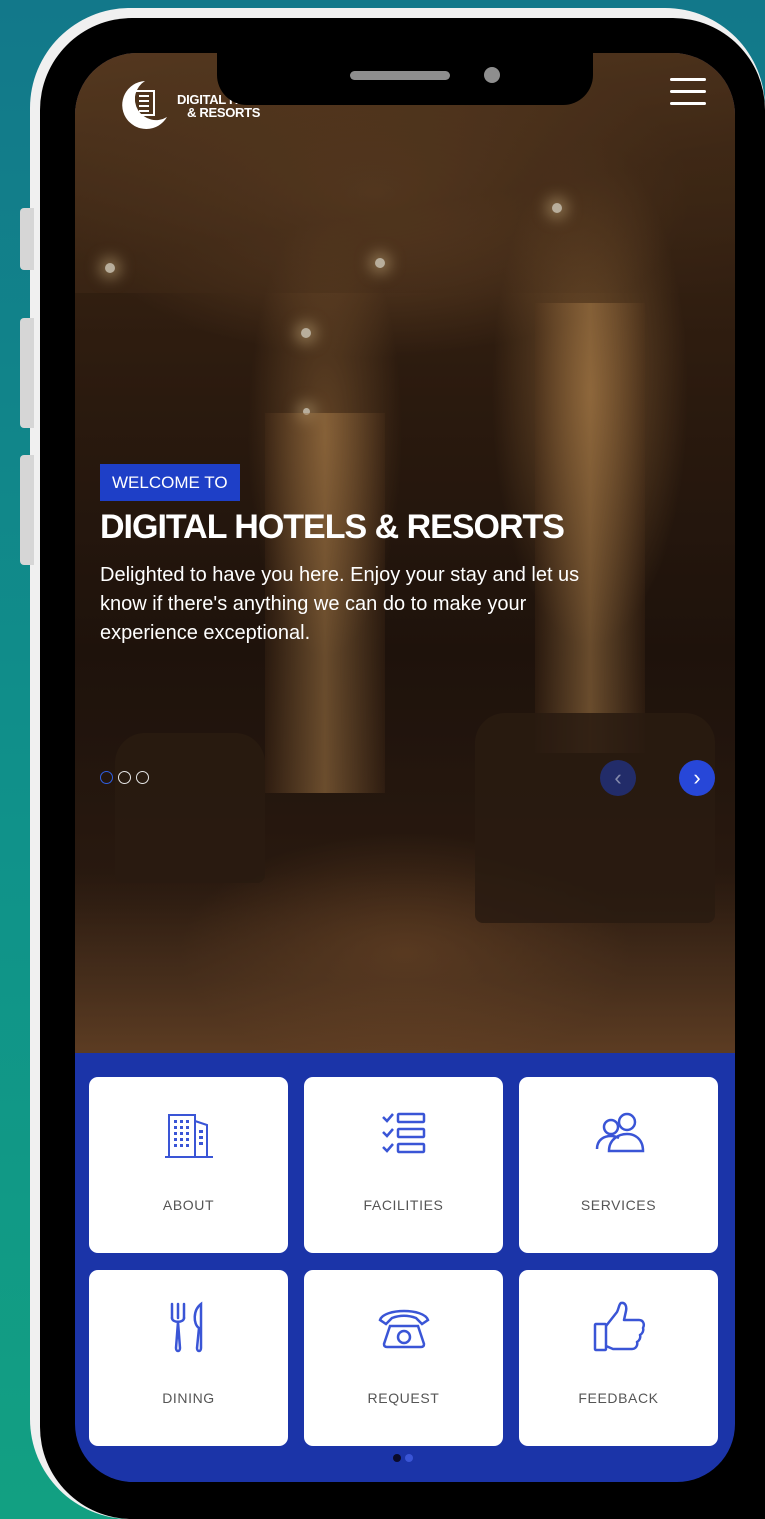 This screenshot has height=1519, width=765. Describe the element at coordinates (224, 112) in the screenshot. I see `brand-logo-line2: & RESORTS` at that location.